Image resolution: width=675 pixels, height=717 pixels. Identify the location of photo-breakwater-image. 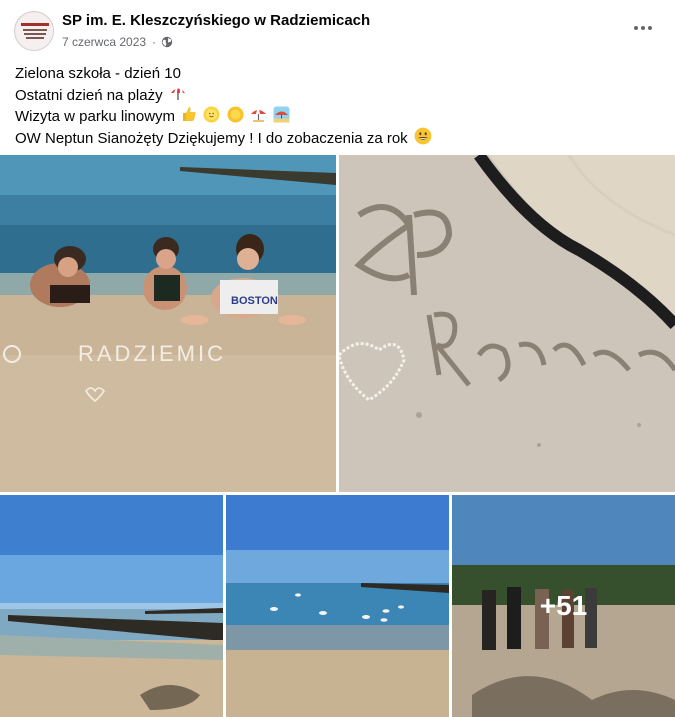
(111, 606).